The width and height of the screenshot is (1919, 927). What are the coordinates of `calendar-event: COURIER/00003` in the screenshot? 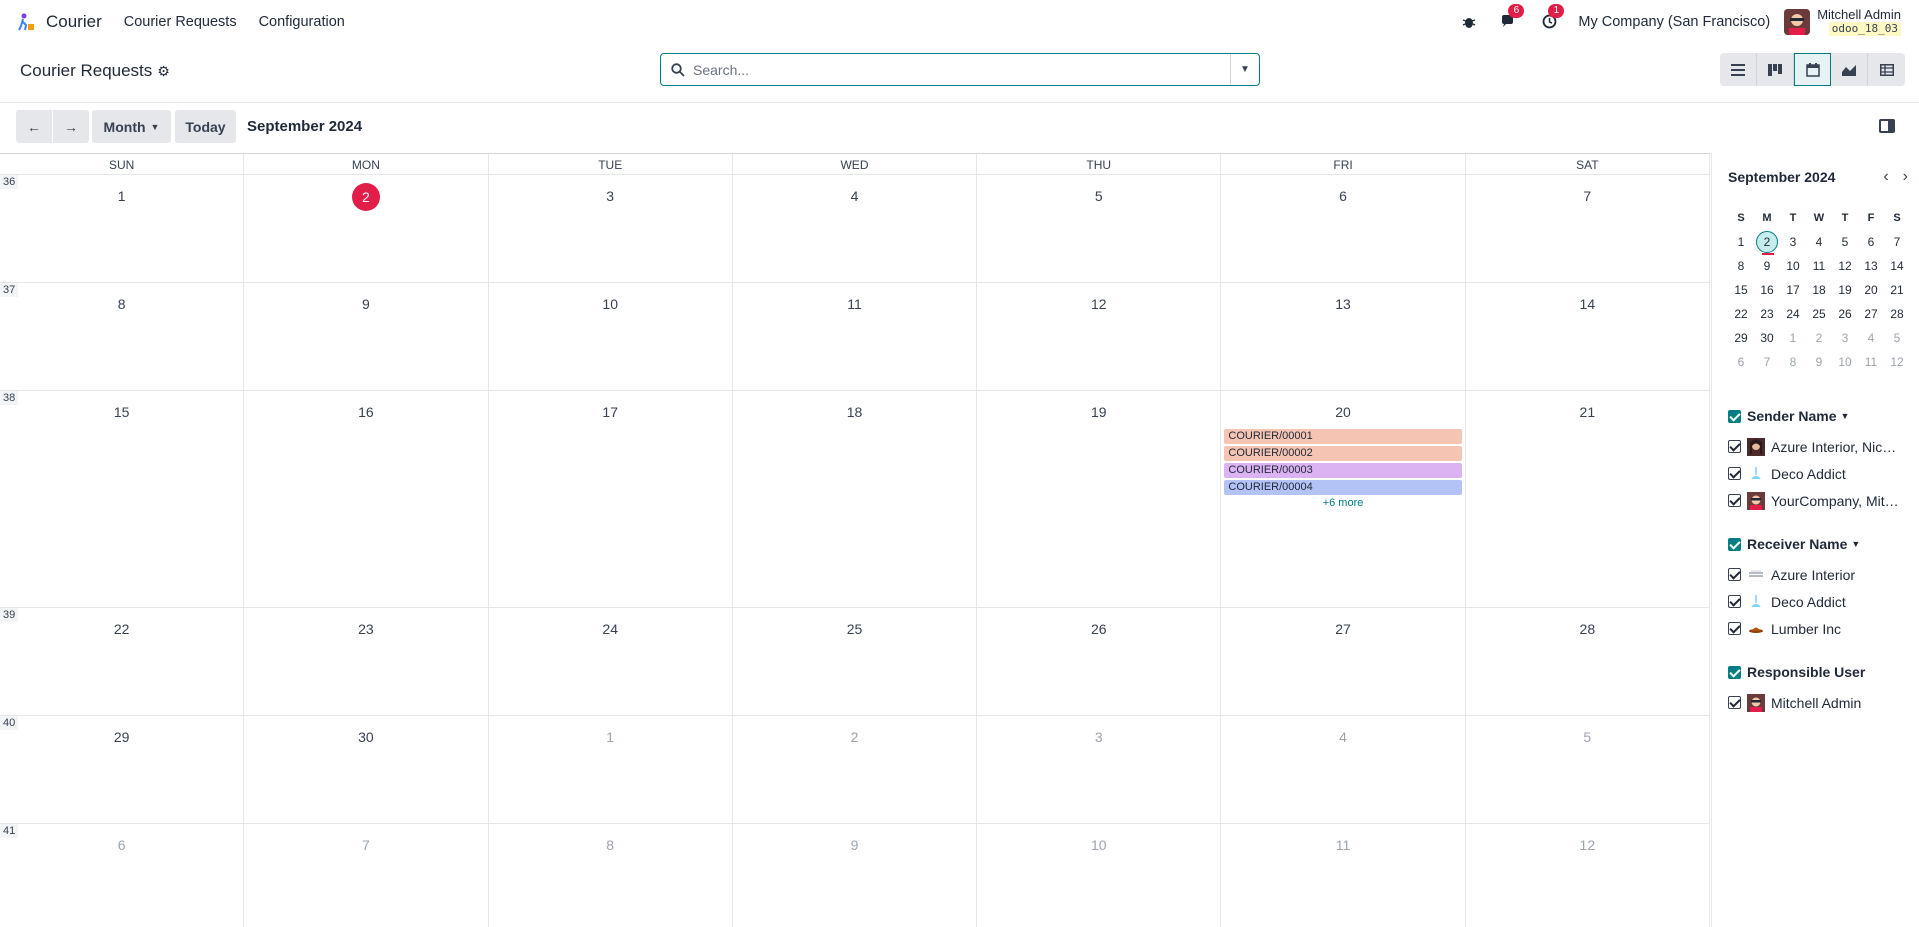 It's located at (1343, 470).